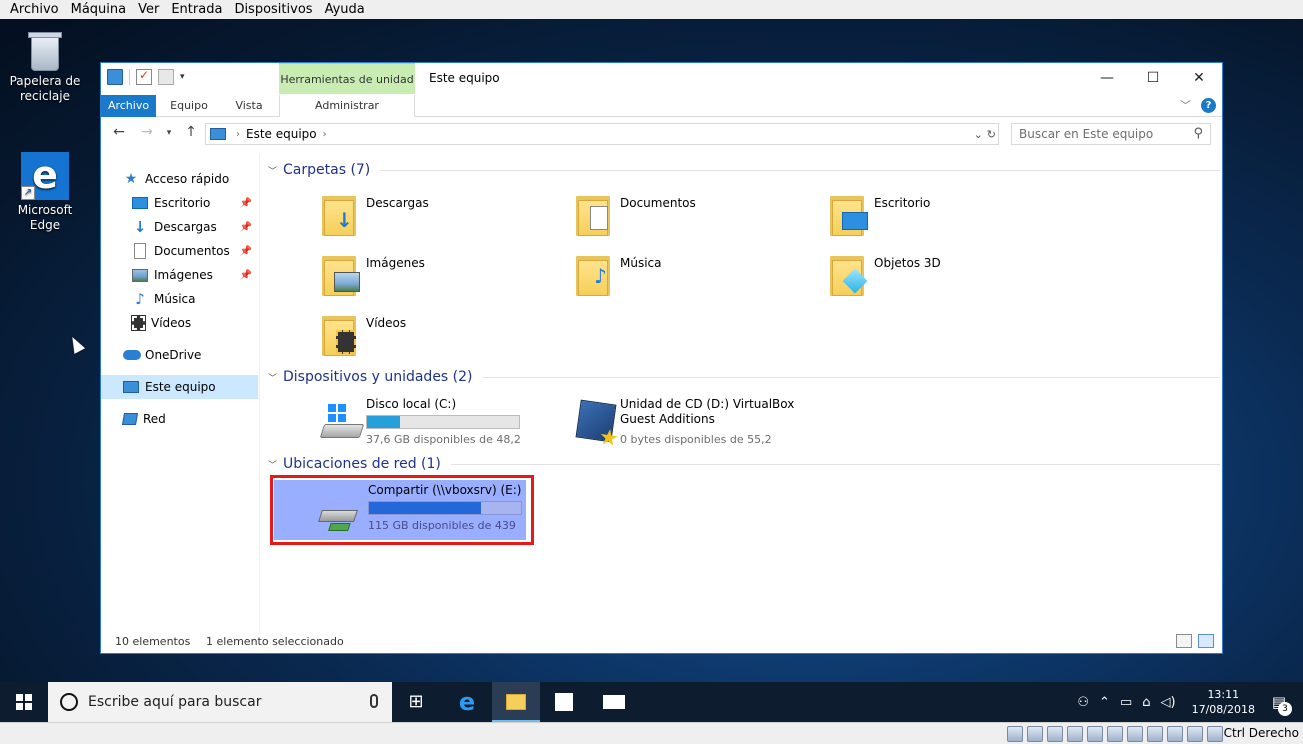 The image size is (1303, 744). Describe the element at coordinates (179, 323) in the screenshot. I see `sidebar-item-videos: Vídeos` at that location.